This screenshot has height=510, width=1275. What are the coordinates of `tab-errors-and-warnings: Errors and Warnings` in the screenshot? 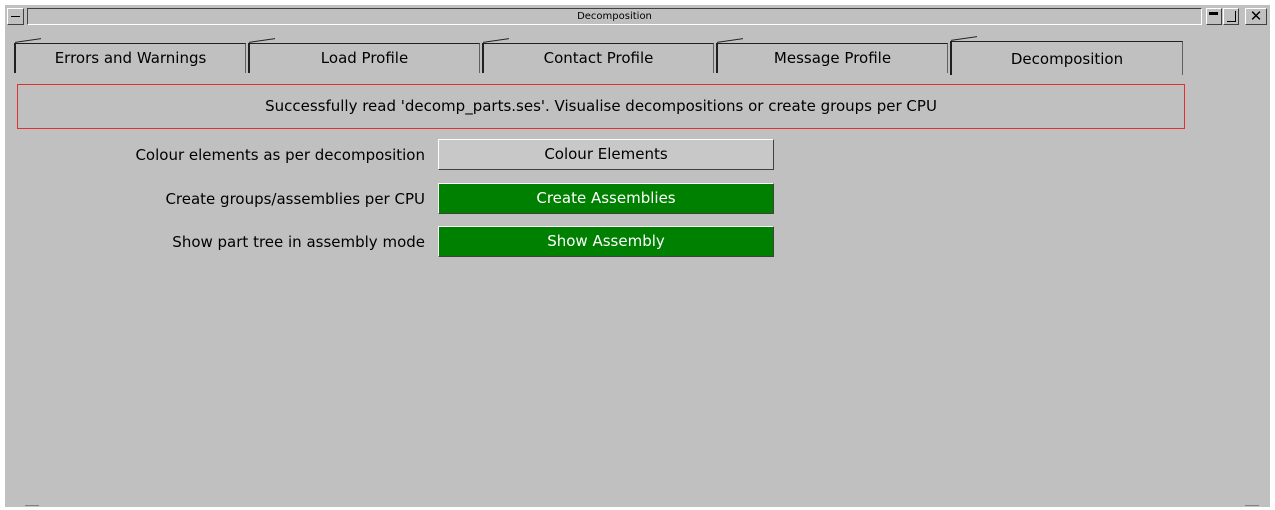 It's located at (130, 58).